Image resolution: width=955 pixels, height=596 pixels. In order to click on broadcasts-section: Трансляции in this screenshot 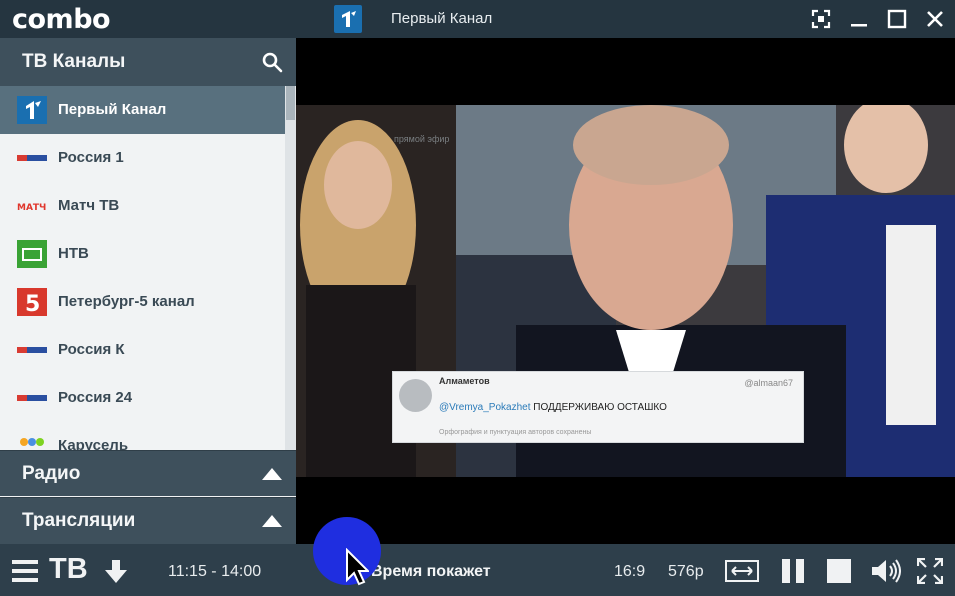, I will do `click(148, 520)`.